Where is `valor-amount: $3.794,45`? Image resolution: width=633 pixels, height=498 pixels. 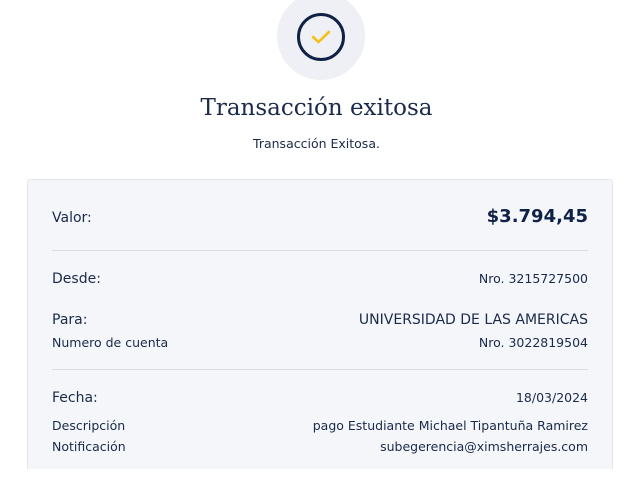 valor-amount: $3.794,45 is located at coordinates (537, 216).